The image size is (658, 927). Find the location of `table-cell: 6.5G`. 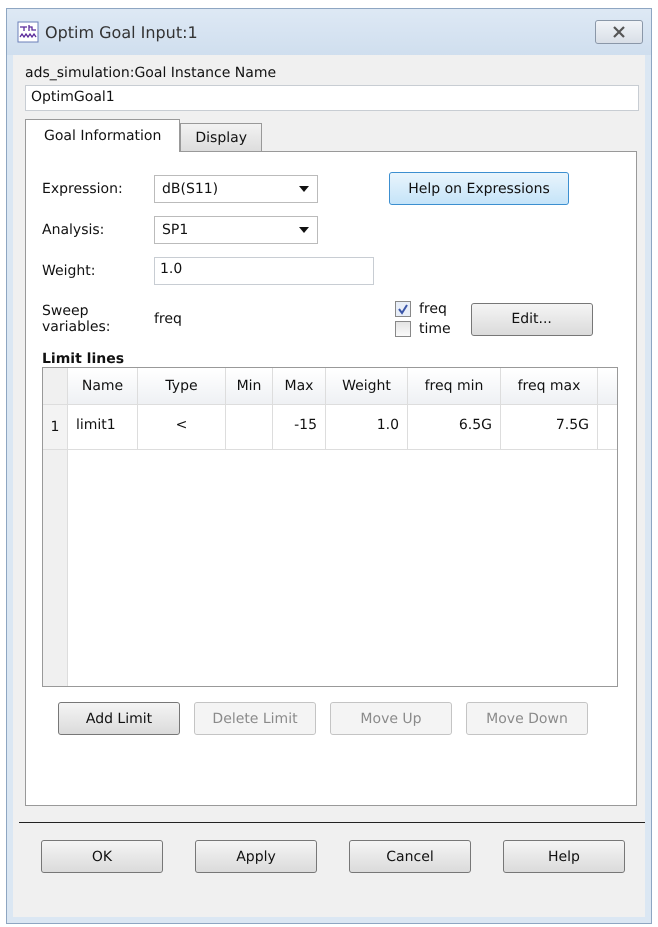

table-cell: 6.5G is located at coordinates (454, 427).